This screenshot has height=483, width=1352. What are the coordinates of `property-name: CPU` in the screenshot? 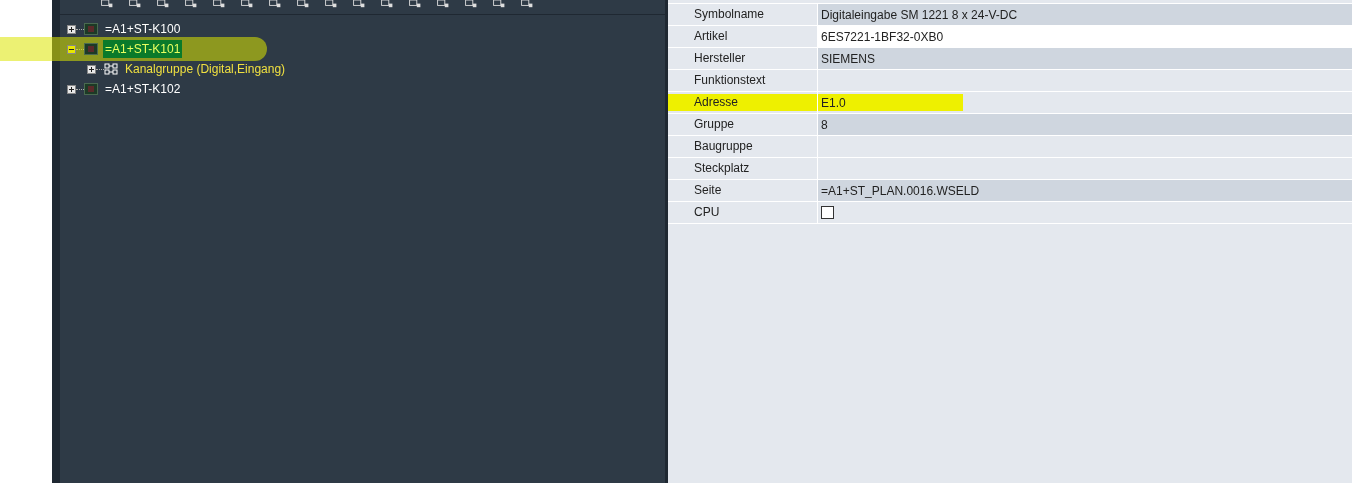 It's located at (743, 212).